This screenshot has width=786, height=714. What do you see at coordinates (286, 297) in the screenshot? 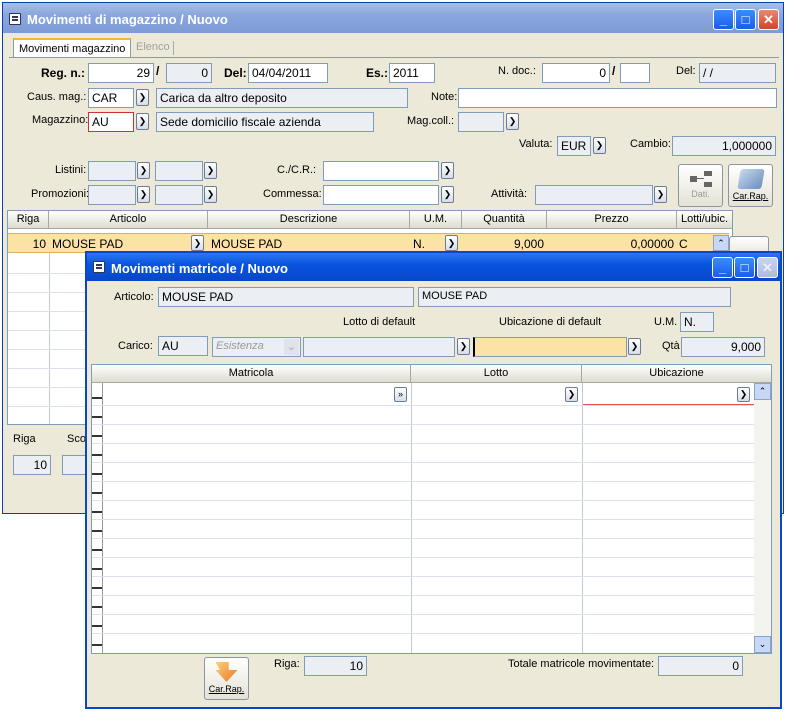
I see `dialog-articolo-field: MOUSE PAD` at bounding box center [286, 297].